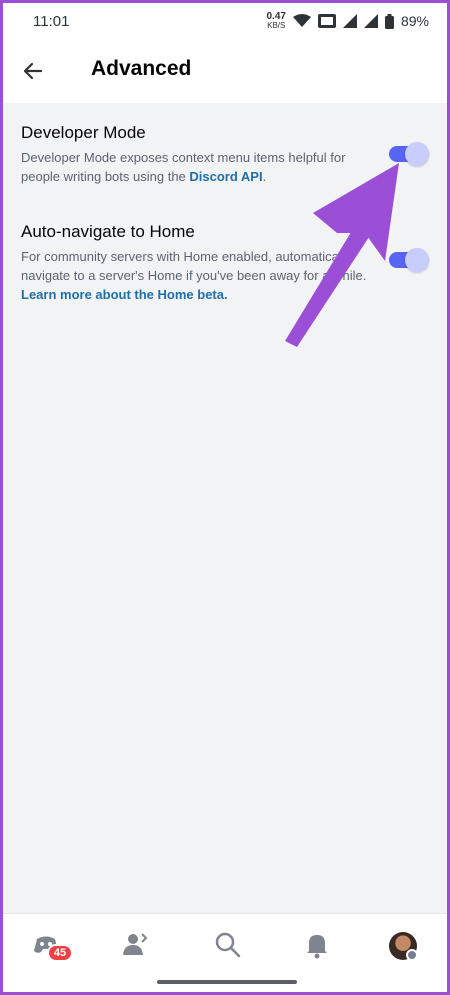 This screenshot has width=450, height=995. I want to click on notification-badge: 45, so click(60, 953).